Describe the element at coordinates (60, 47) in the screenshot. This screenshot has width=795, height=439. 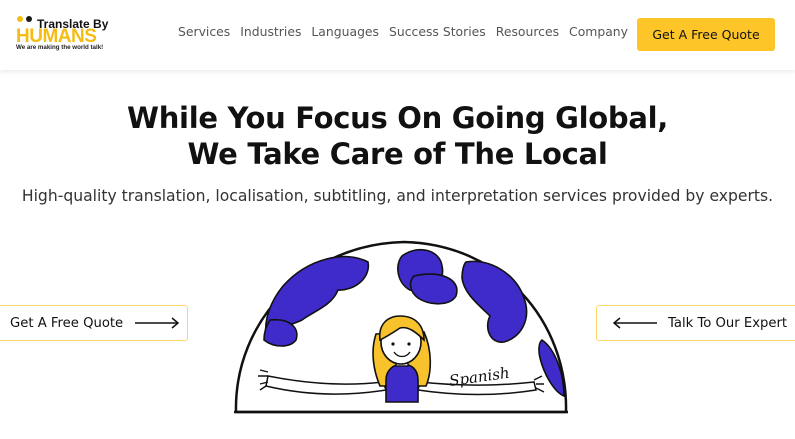
I see `logo-tagline: We are making the world talk!` at that location.